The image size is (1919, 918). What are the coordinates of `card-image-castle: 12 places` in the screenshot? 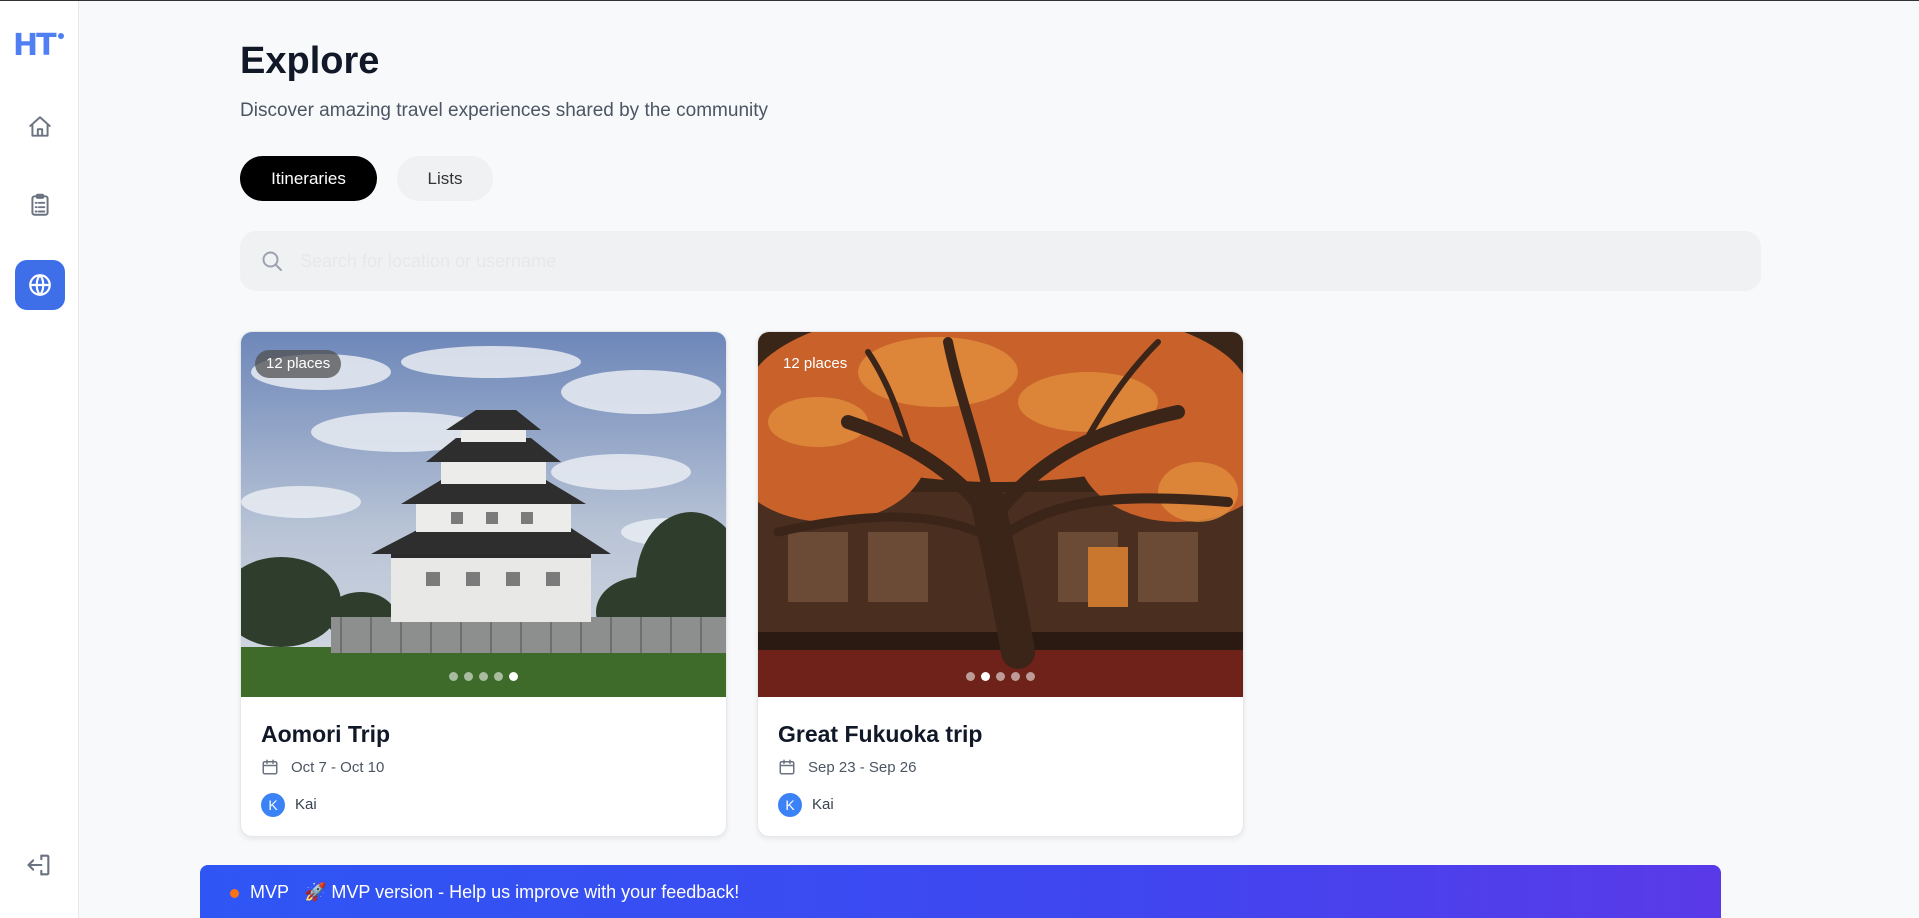 It's located at (483, 514).